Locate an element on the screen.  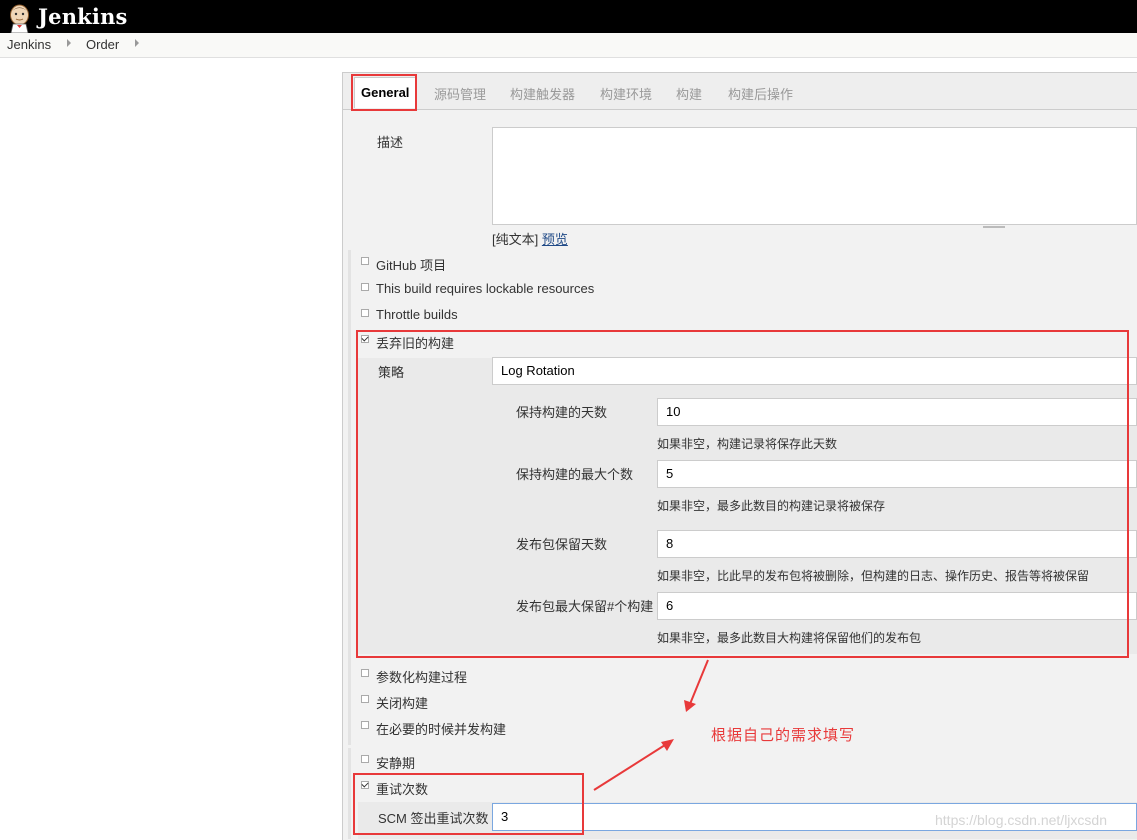
arrow-head is located at coordinates (667, 745).